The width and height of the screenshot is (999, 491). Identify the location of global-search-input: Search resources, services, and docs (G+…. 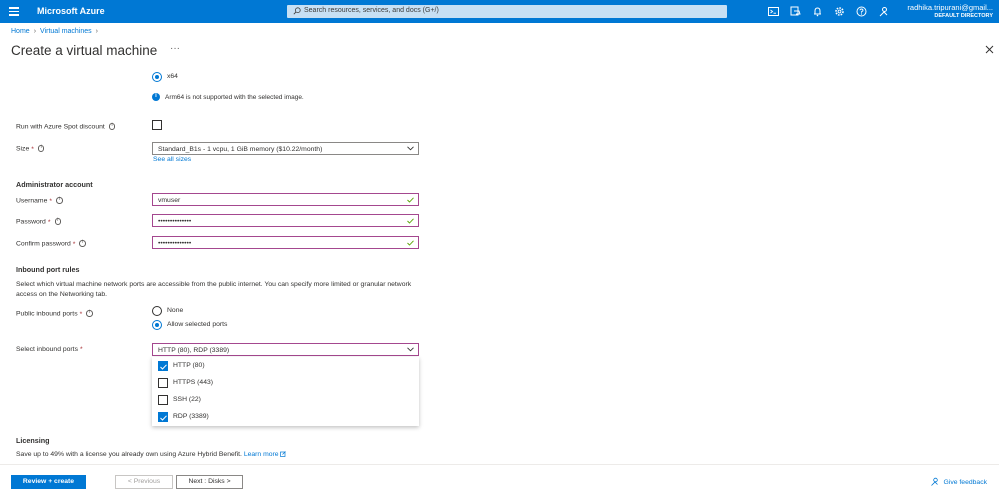
(507, 11).